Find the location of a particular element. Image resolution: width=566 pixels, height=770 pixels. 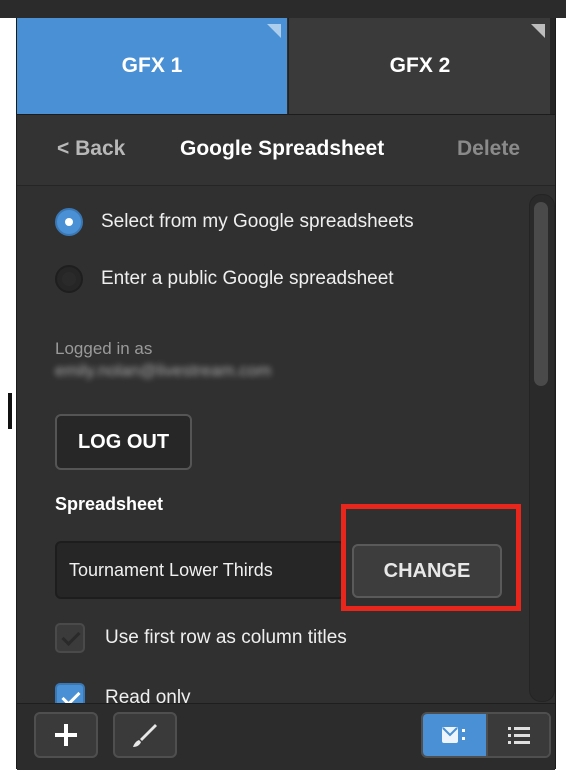

view-toggle is located at coordinates (486, 735).